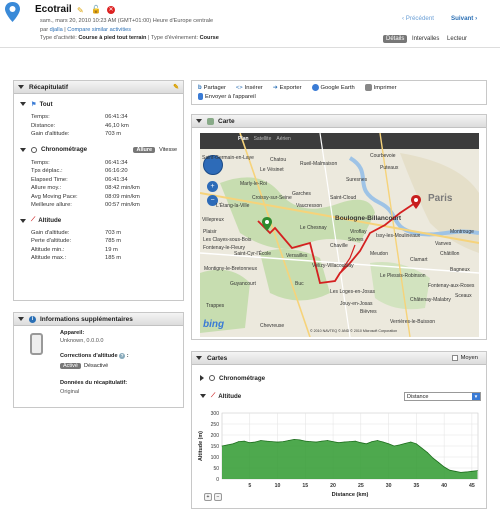  What do you see at coordinates (339, 121) in the screenshot?
I see `map-header: Carte` at bounding box center [339, 121].